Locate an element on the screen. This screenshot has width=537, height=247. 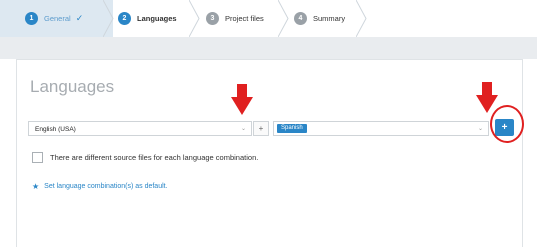
step-label: Project files is located at coordinates (244, 18).